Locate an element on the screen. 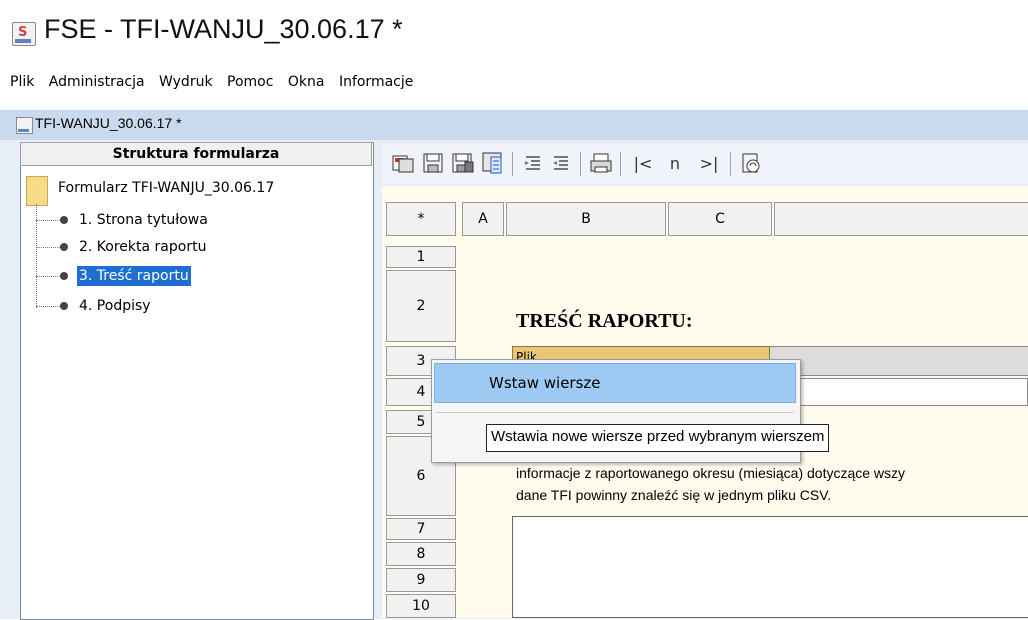  row-header-10: 10 is located at coordinates (421, 606).